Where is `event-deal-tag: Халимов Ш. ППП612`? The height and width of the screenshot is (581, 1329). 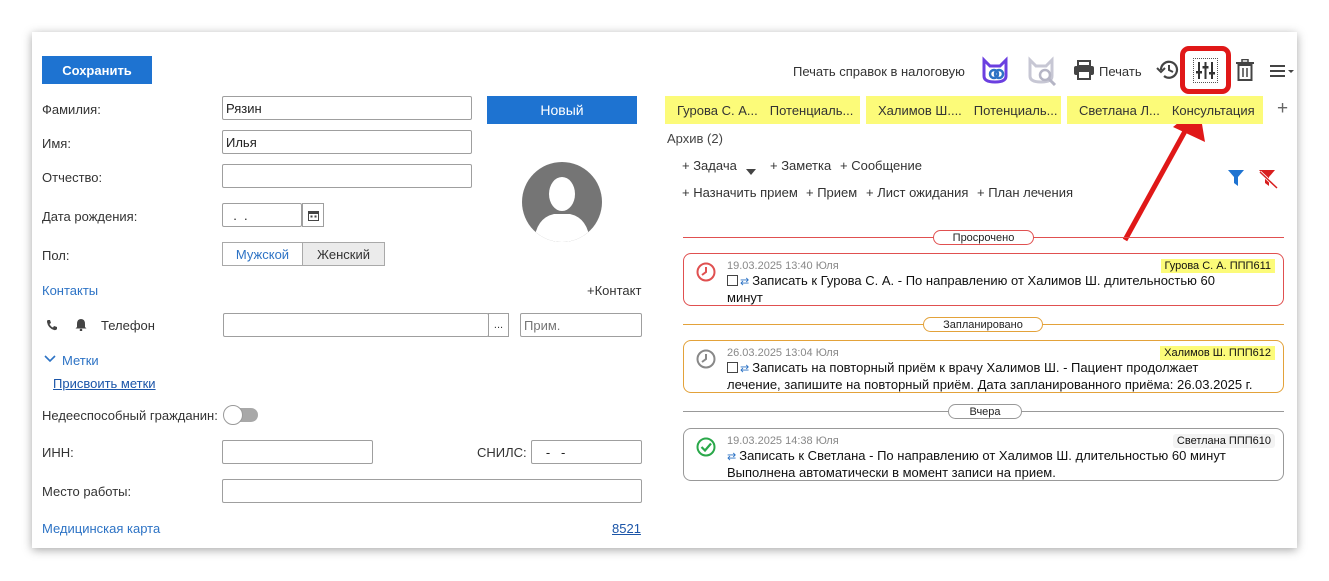
event-deal-tag: Халимов Ш. ППП612 is located at coordinates (1217, 353).